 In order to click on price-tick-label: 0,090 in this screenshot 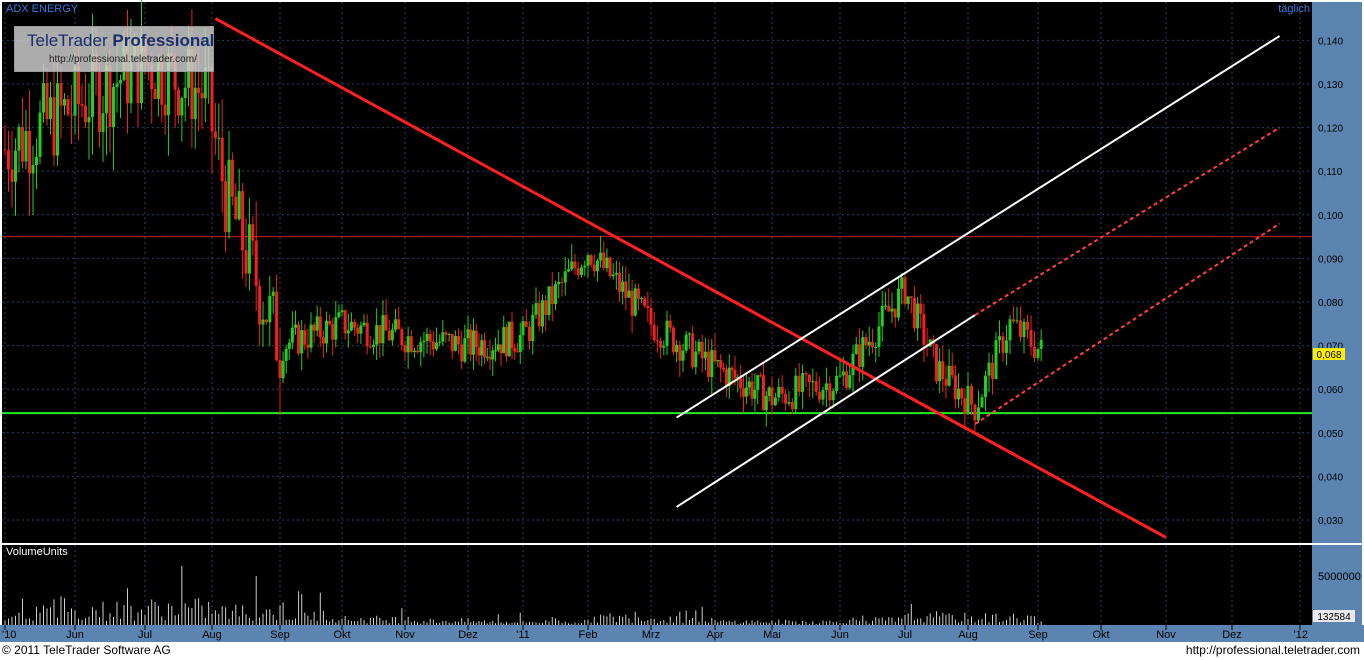, I will do `click(1330, 259)`.